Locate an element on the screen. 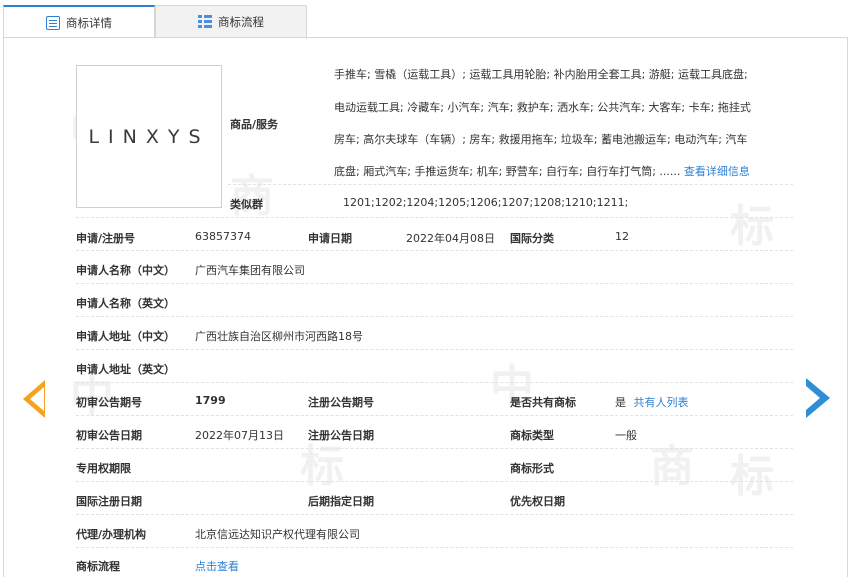 The width and height of the screenshot is (852, 577). agent-label: 代理/办理机构 is located at coordinates (111, 534).